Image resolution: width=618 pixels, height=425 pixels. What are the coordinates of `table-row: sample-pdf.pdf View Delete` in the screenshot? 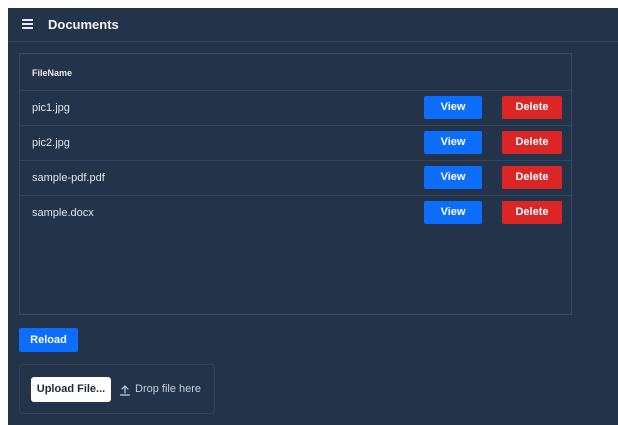 It's located at (295, 178).